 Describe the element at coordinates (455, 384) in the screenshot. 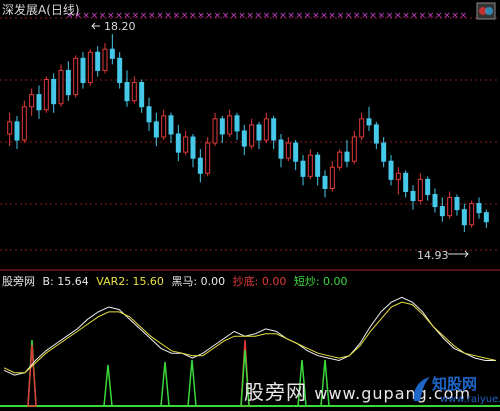

I see `brand-name: 知股网` at that location.